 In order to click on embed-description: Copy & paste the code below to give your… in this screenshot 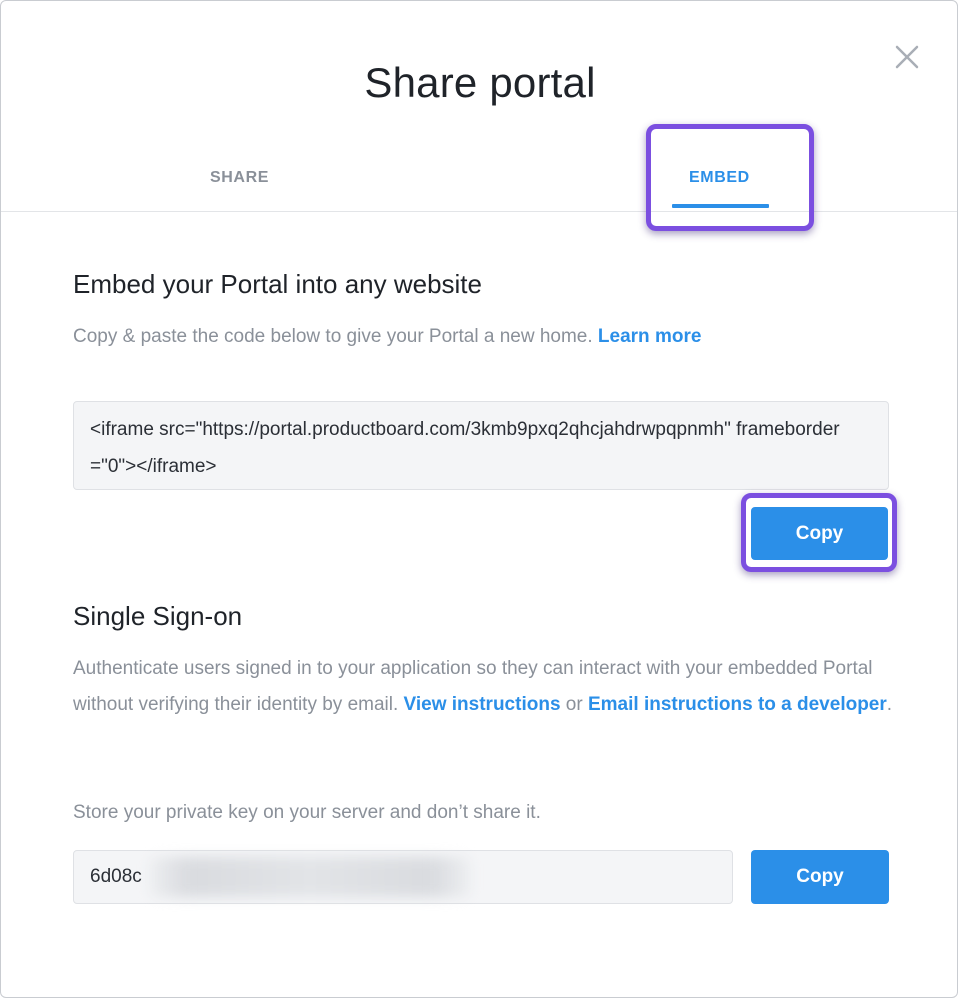, I will do `click(483, 337)`.